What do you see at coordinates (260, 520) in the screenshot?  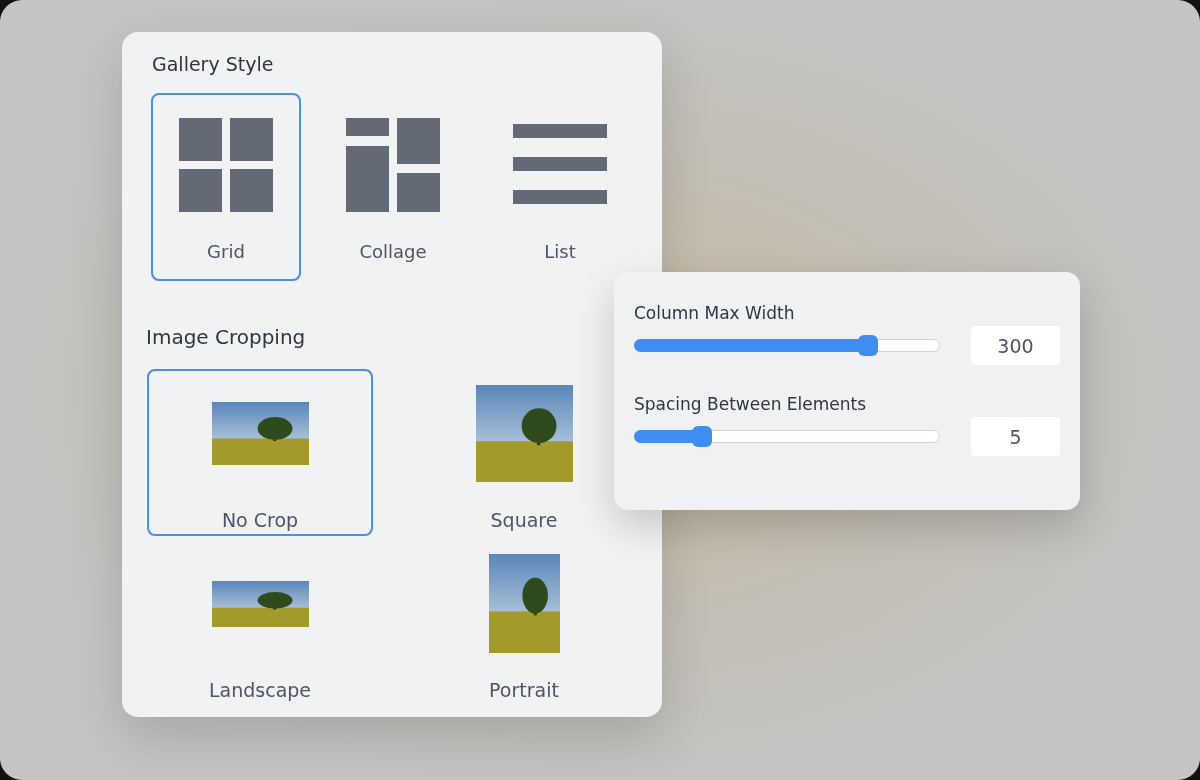 I see `option-label: No Crop` at bounding box center [260, 520].